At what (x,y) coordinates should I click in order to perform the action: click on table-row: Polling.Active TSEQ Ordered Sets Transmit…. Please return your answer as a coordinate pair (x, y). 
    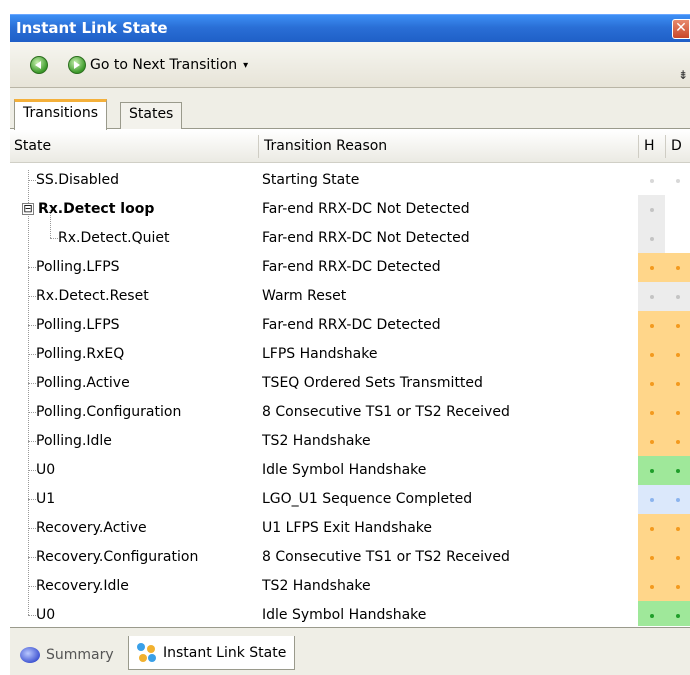
    Looking at the image, I should click on (350, 383).